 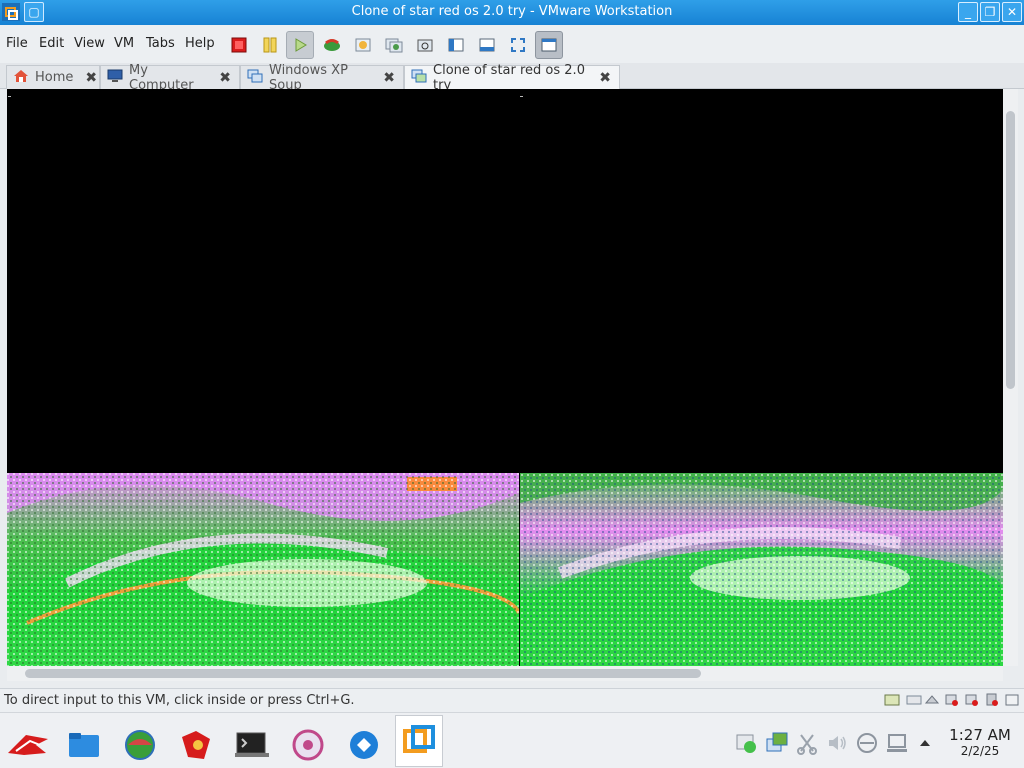 I want to click on taskbar: 1:27 AM 2/2/25, so click(x=512, y=740).